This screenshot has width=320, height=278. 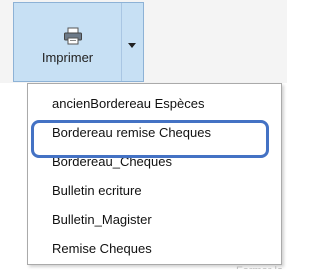 I want to click on menu-item-ancien-bordereau-especes: ancienBordereau Espèces, so click(x=128, y=103).